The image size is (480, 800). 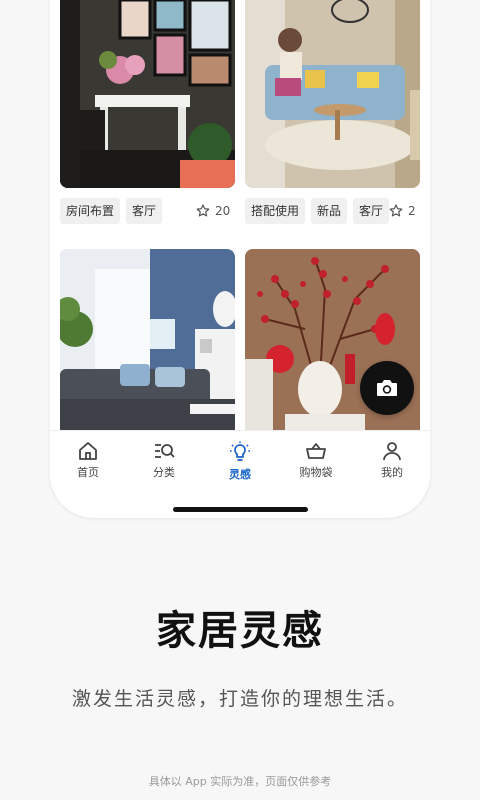 I want to click on inspiration-card: 搭配使用 新品 客厅 2, so click(x=332, y=112).